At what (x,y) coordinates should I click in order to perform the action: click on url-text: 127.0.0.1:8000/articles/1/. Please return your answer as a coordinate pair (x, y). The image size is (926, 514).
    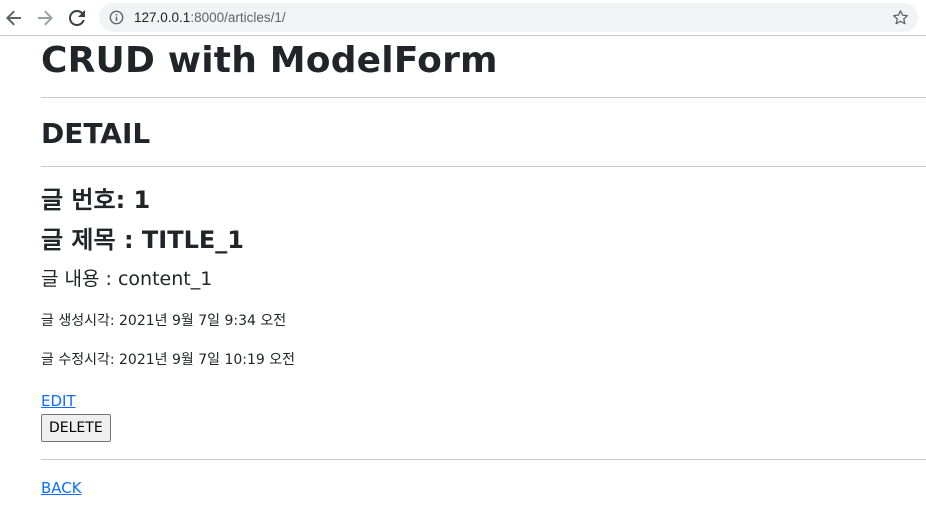
    Looking at the image, I should click on (210, 17).